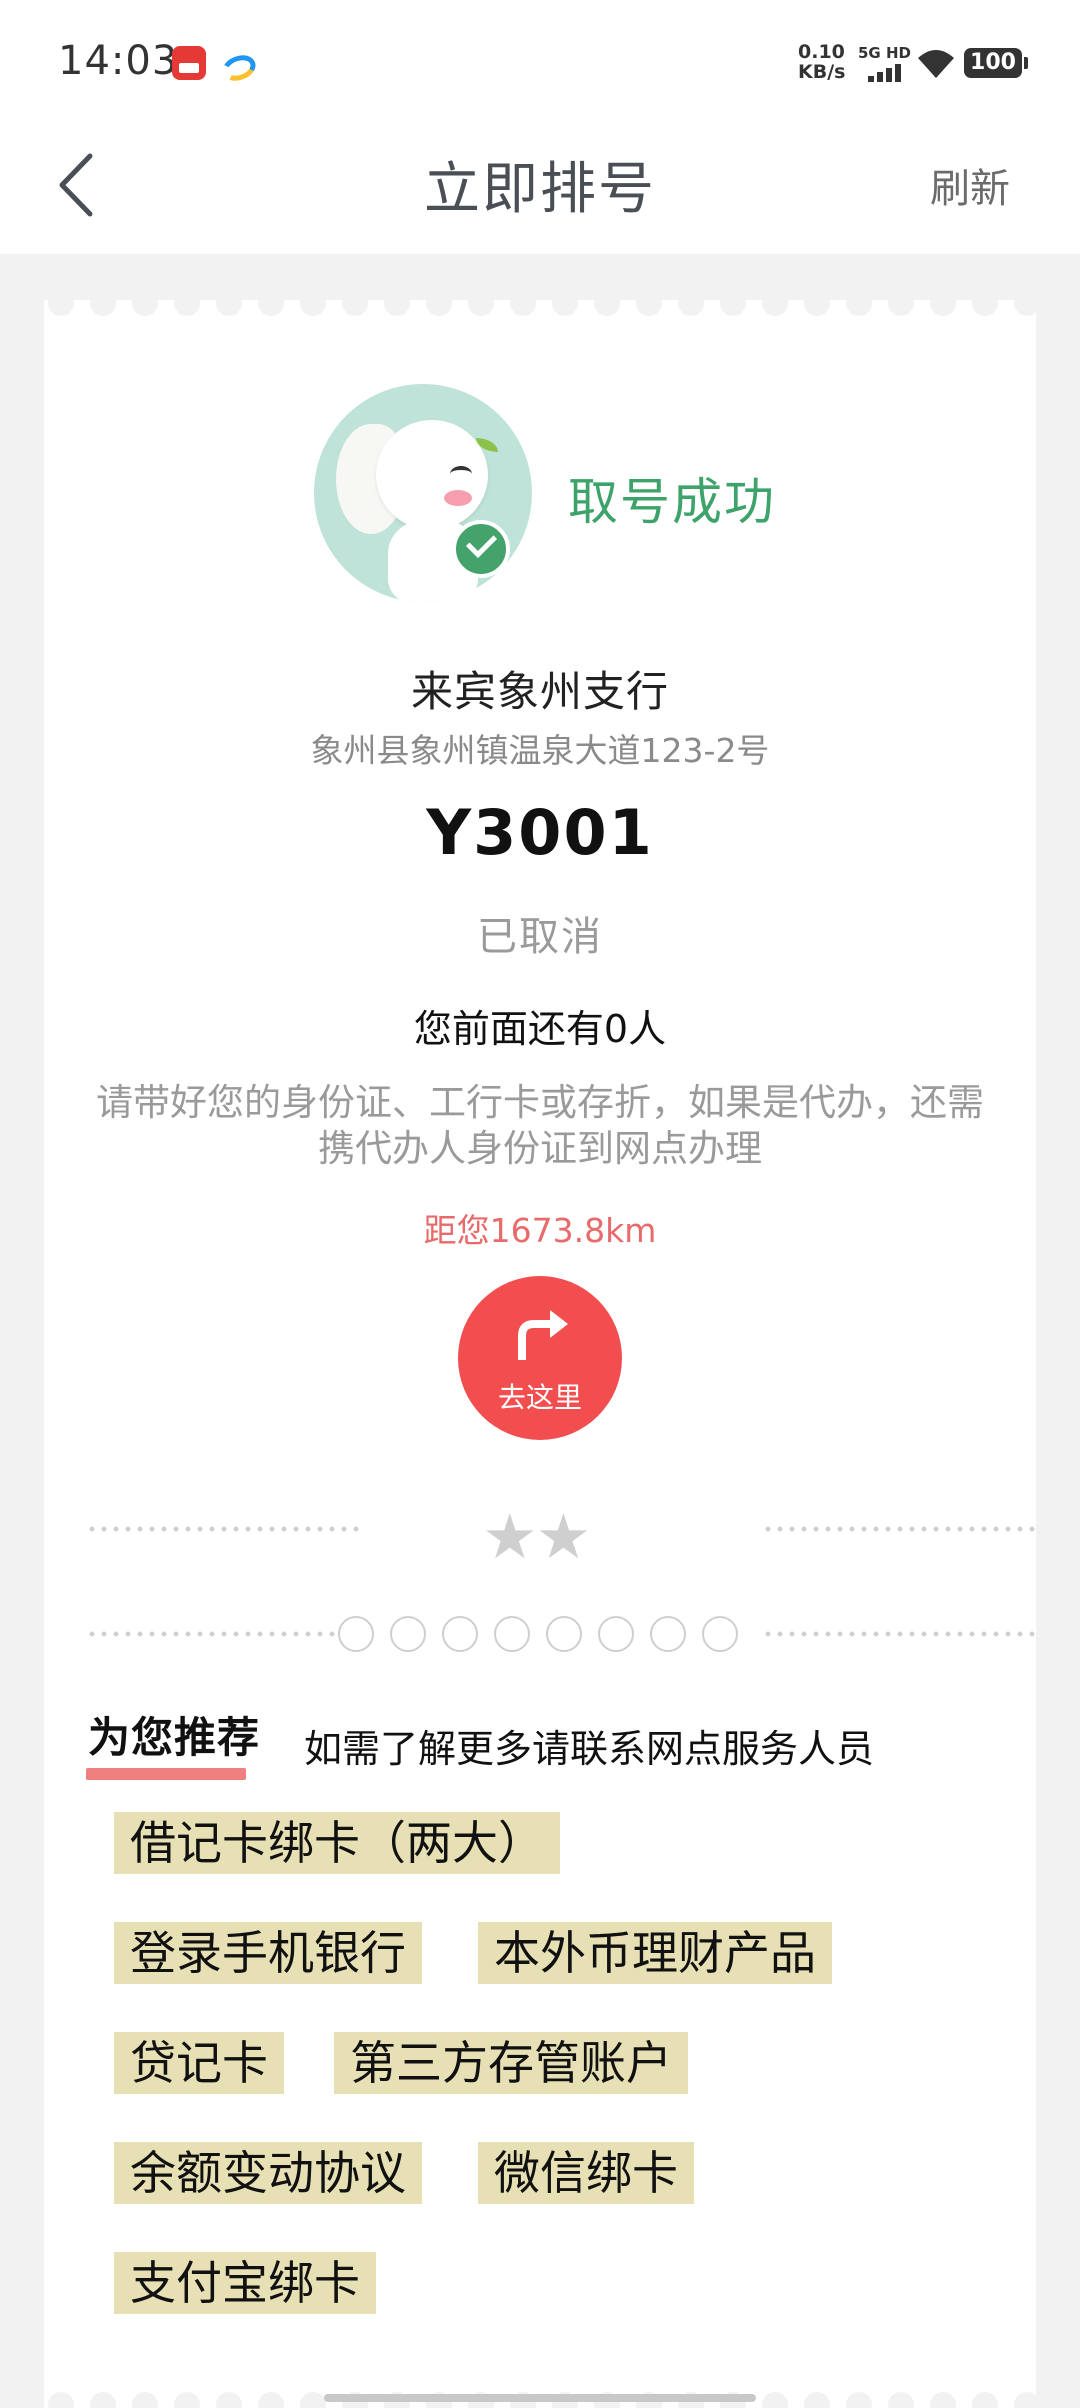  Describe the element at coordinates (540, 60) in the screenshot. I see `status-bar: 14:03 0.10 KB/s 5G HD 100` at that location.